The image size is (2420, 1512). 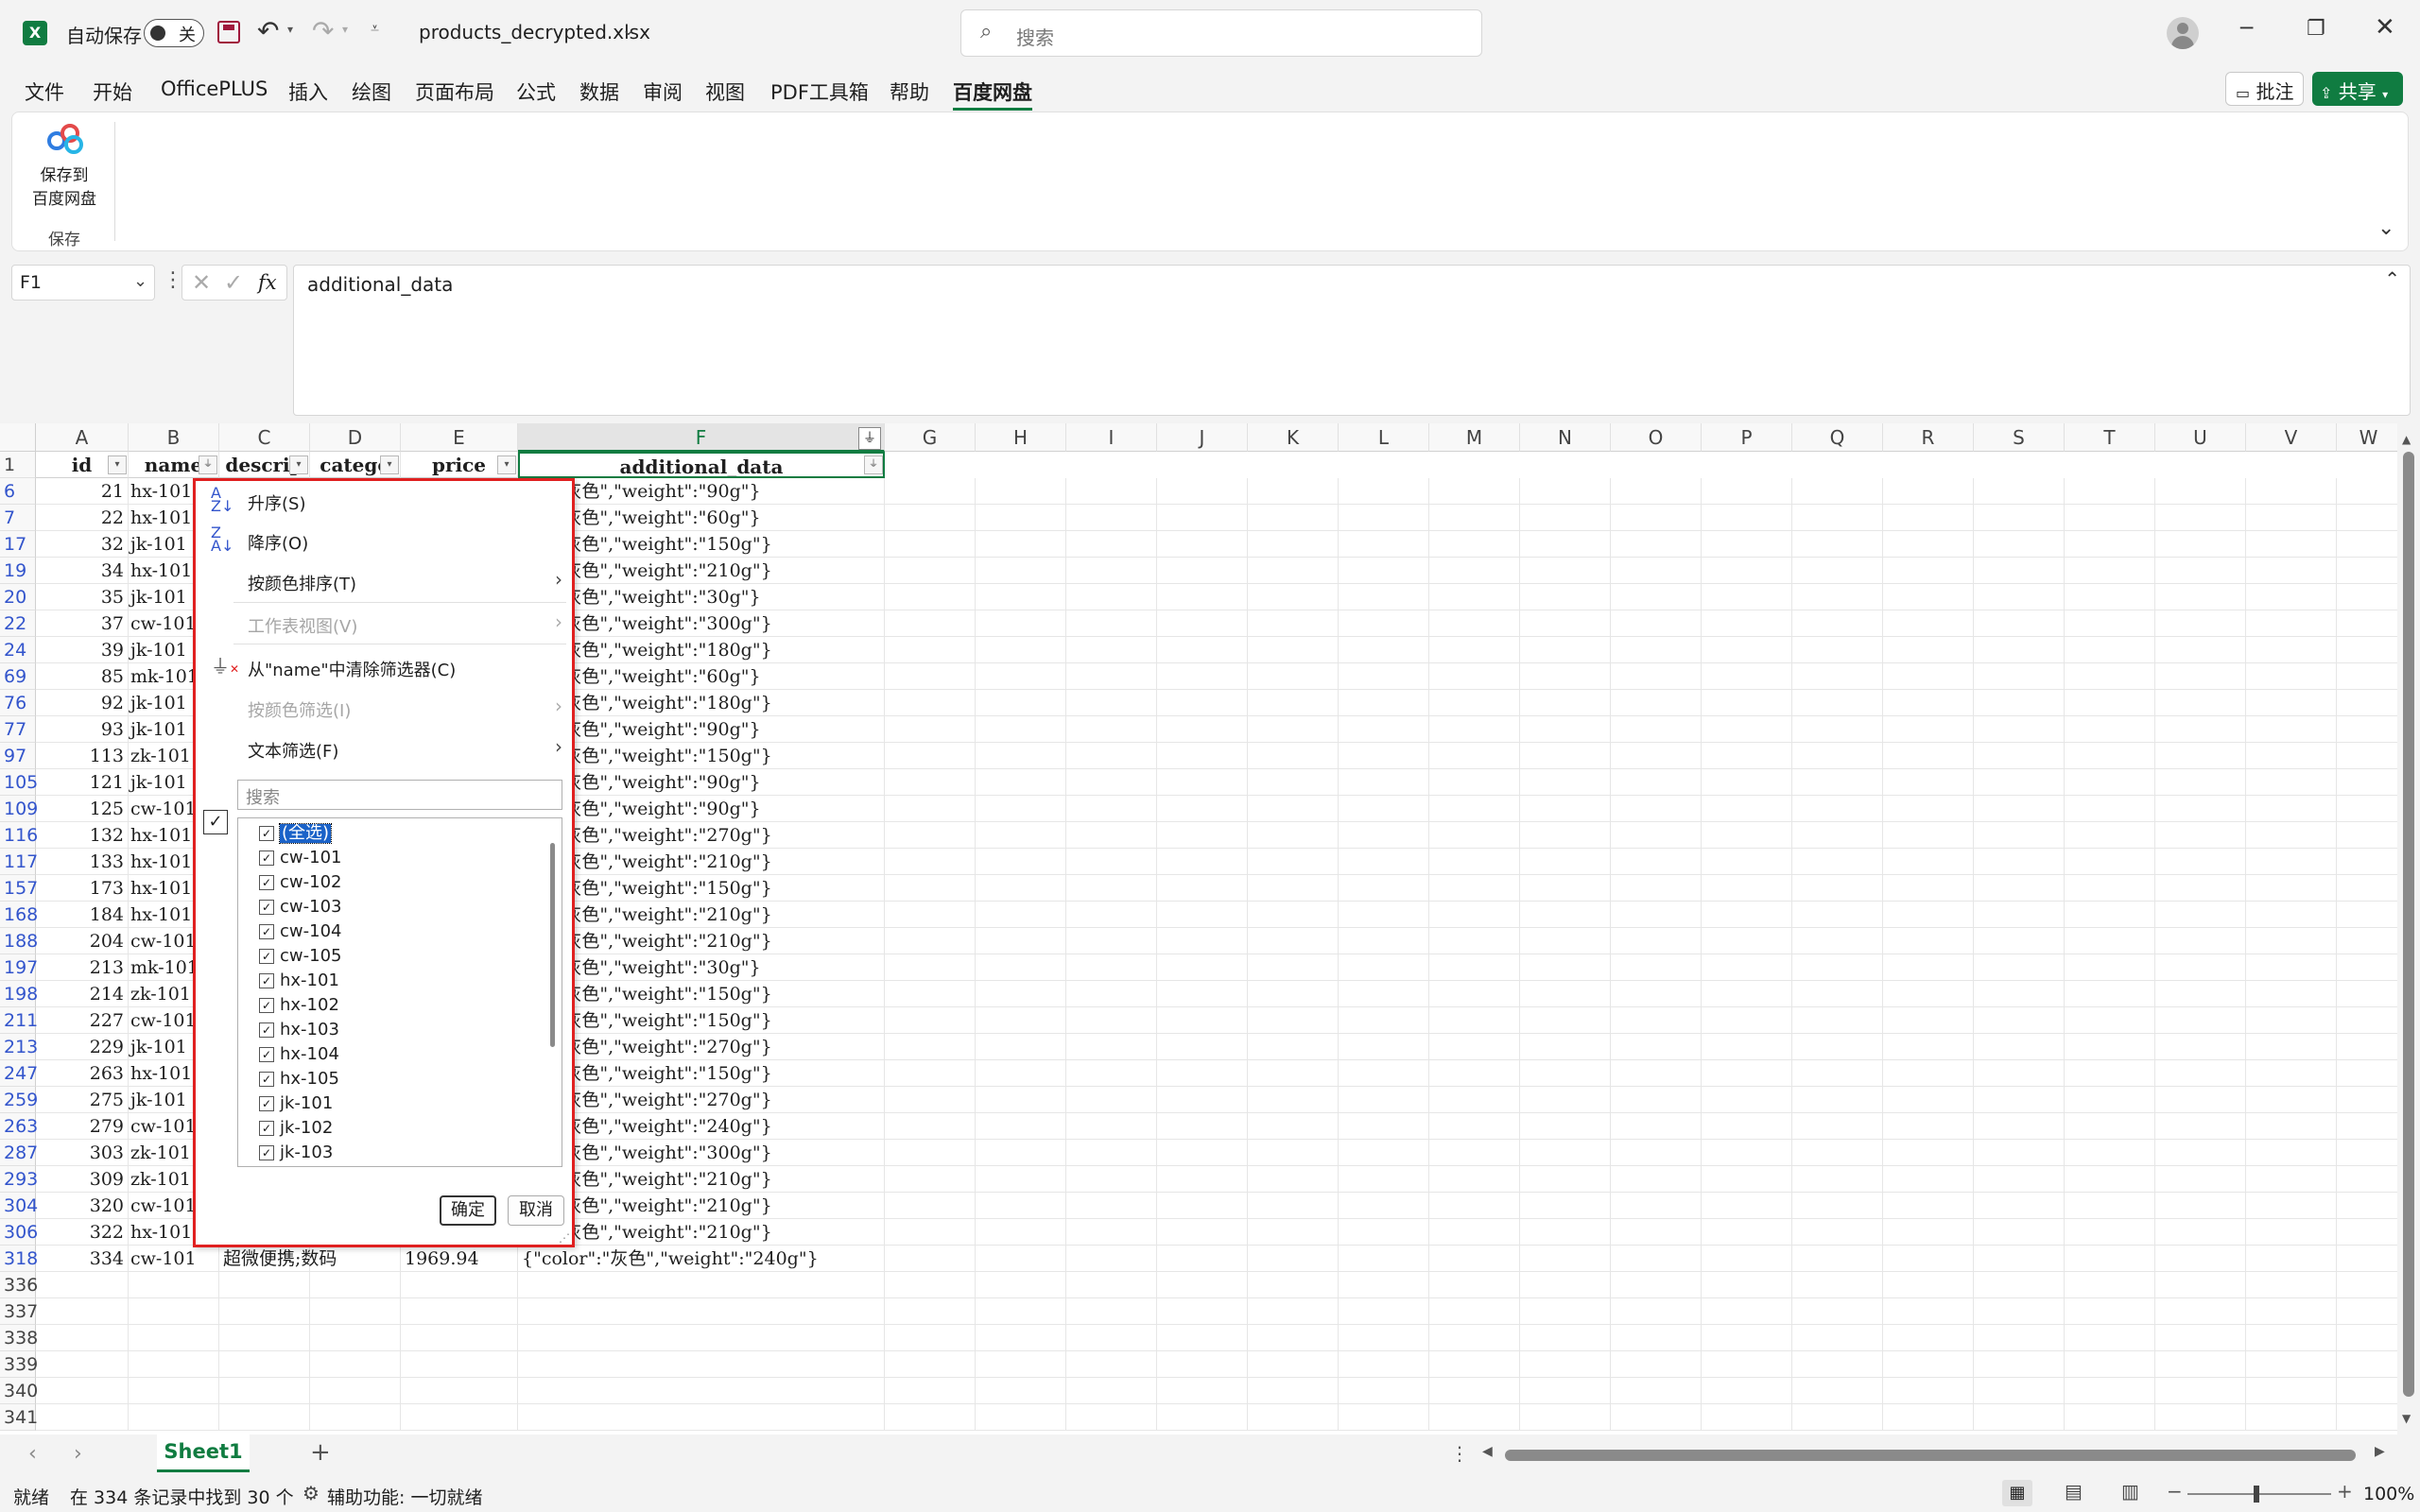 What do you see at coordinates (174, 1259) in the screenshot?
I see `cell-name: cw-101` at bounding box center [174, 1259].